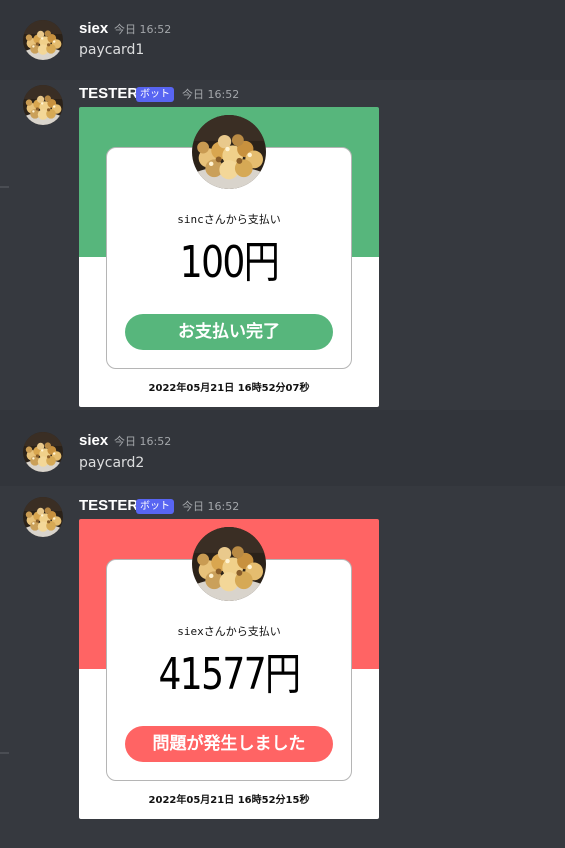  What do you see at coordinates (229, 744) in the screenshot?
I see `card-status-badge: 問題が発生しました` at bounding box center [229, 744].